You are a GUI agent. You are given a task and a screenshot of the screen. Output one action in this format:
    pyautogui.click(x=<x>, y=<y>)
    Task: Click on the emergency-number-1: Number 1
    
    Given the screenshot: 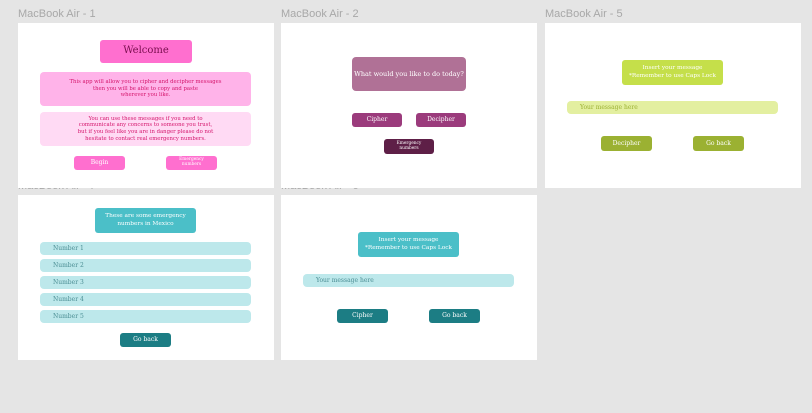 What is the action you would take?
    pyautogui.click(x=145, y=248)
    